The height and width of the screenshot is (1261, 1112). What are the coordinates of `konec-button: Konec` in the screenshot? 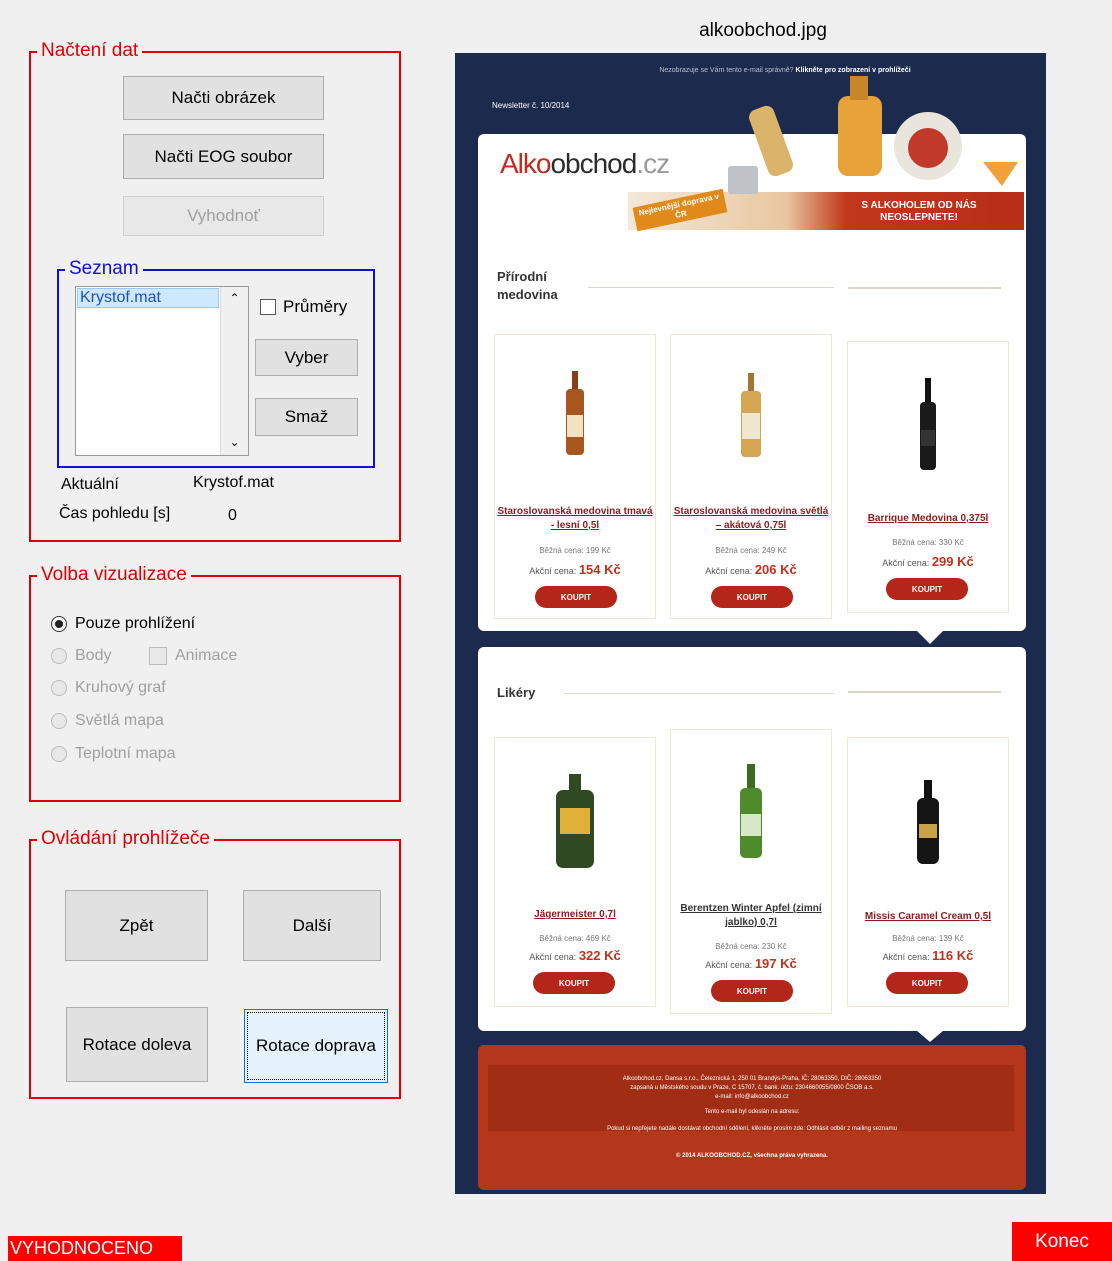 It's located at (1062, 1241).